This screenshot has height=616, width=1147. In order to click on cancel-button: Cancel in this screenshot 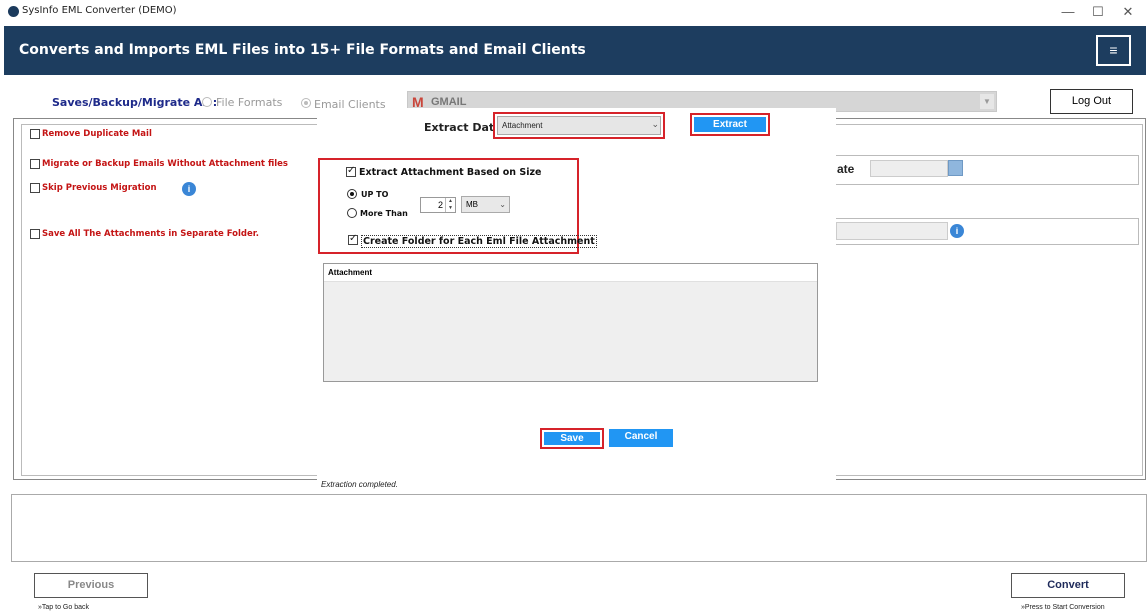, I will do `click(641, 438)`.